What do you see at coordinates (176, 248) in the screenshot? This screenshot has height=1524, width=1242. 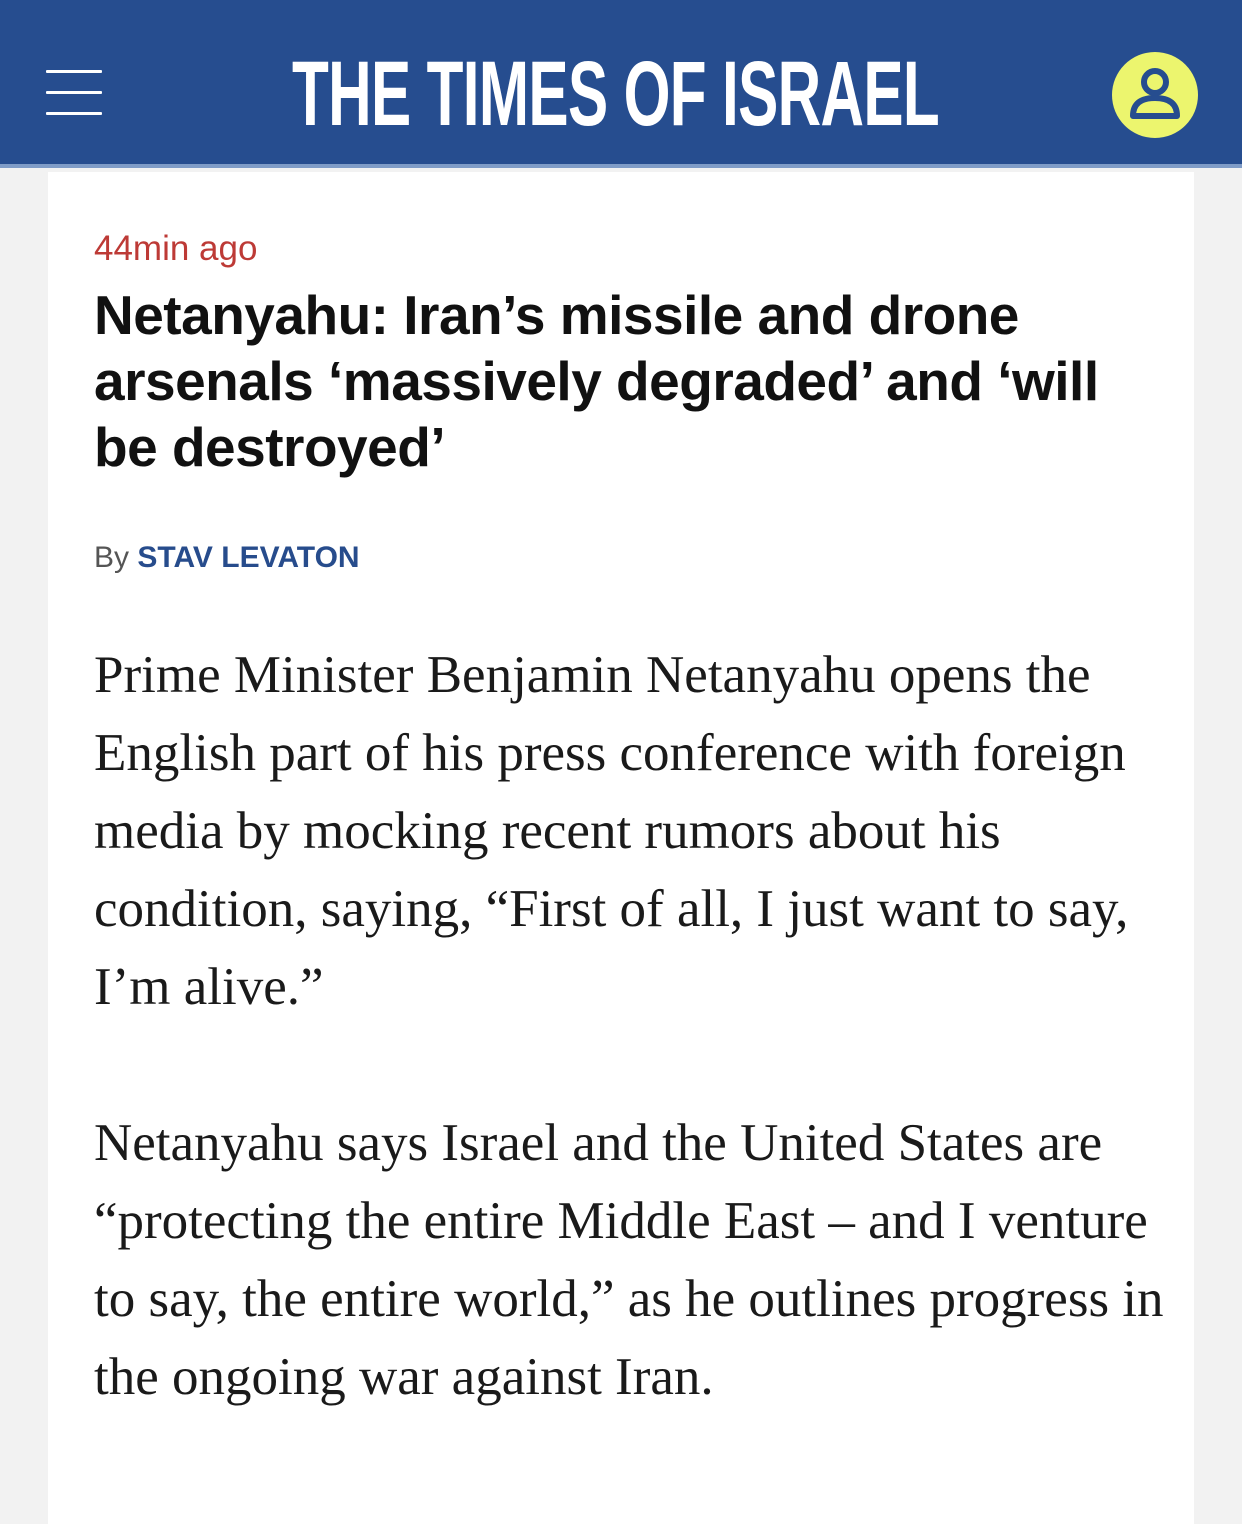 I see `article-timestamp: 44min ago` at bounding box center [176, 248].